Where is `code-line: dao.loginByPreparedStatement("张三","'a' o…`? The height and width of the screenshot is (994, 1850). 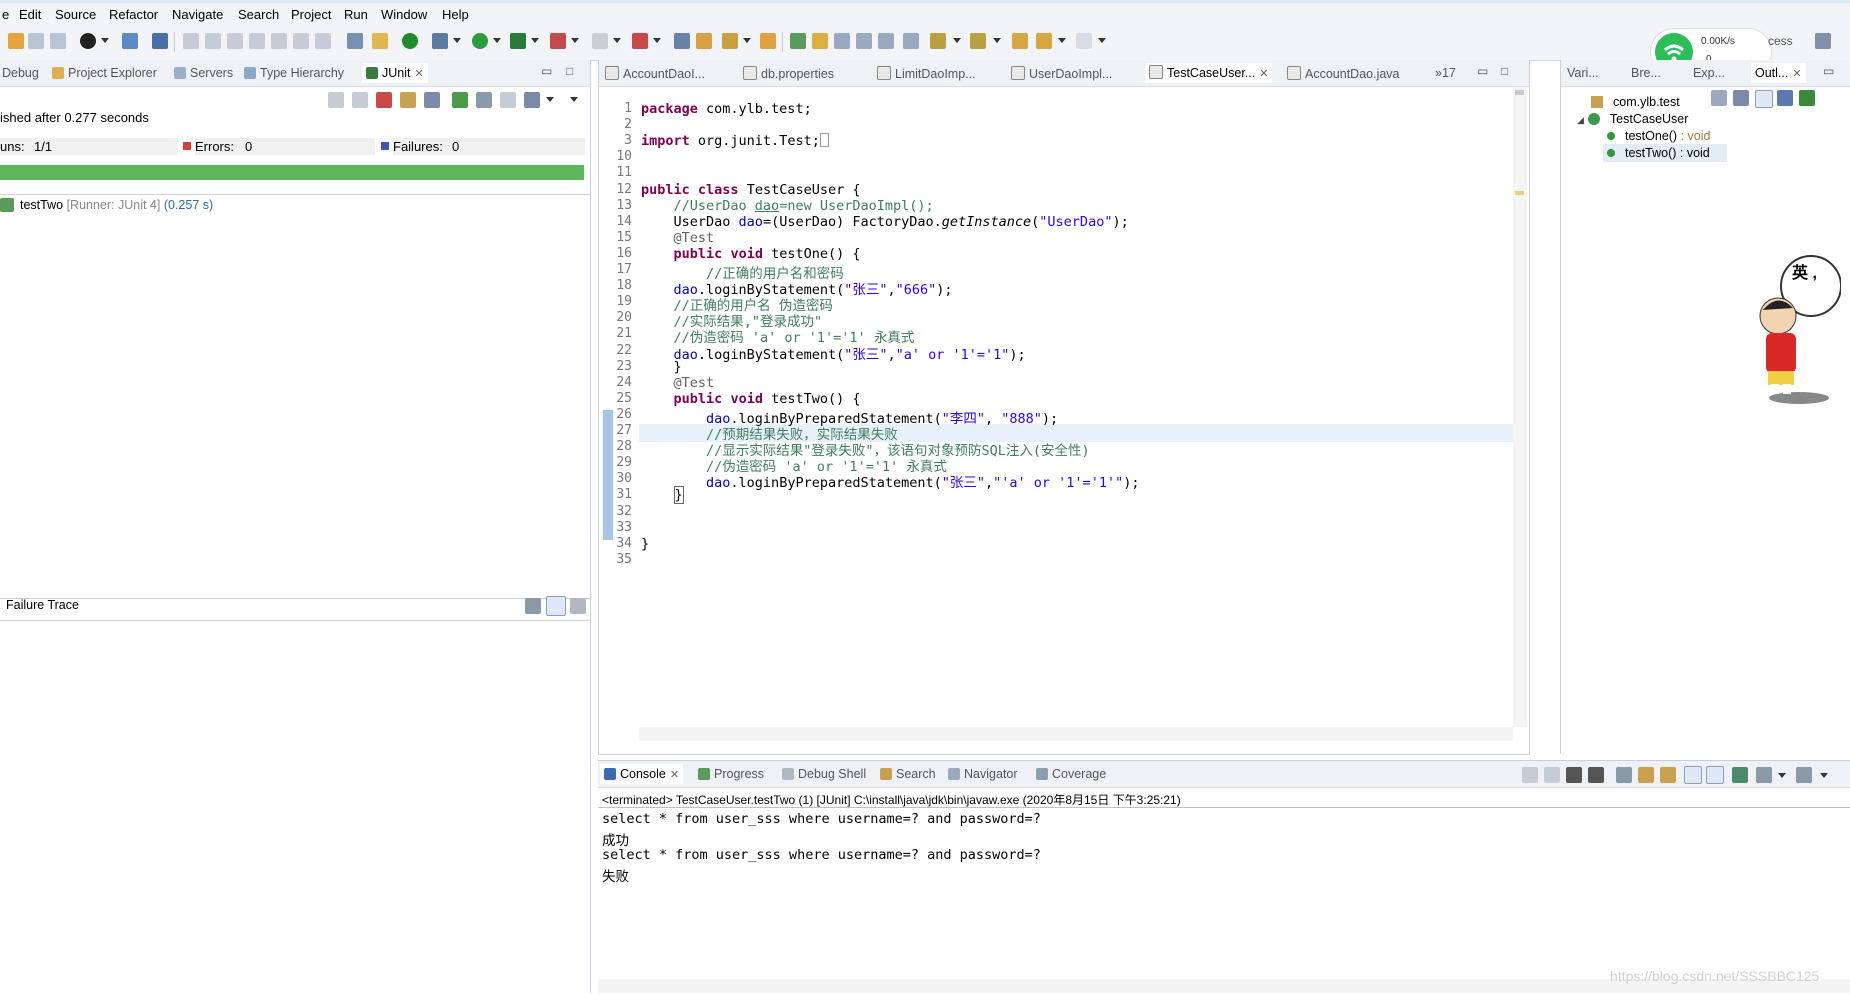 code-line: dao.loginByPreparedStatement("张三","'a' o… is located at coordinates (890, 481).